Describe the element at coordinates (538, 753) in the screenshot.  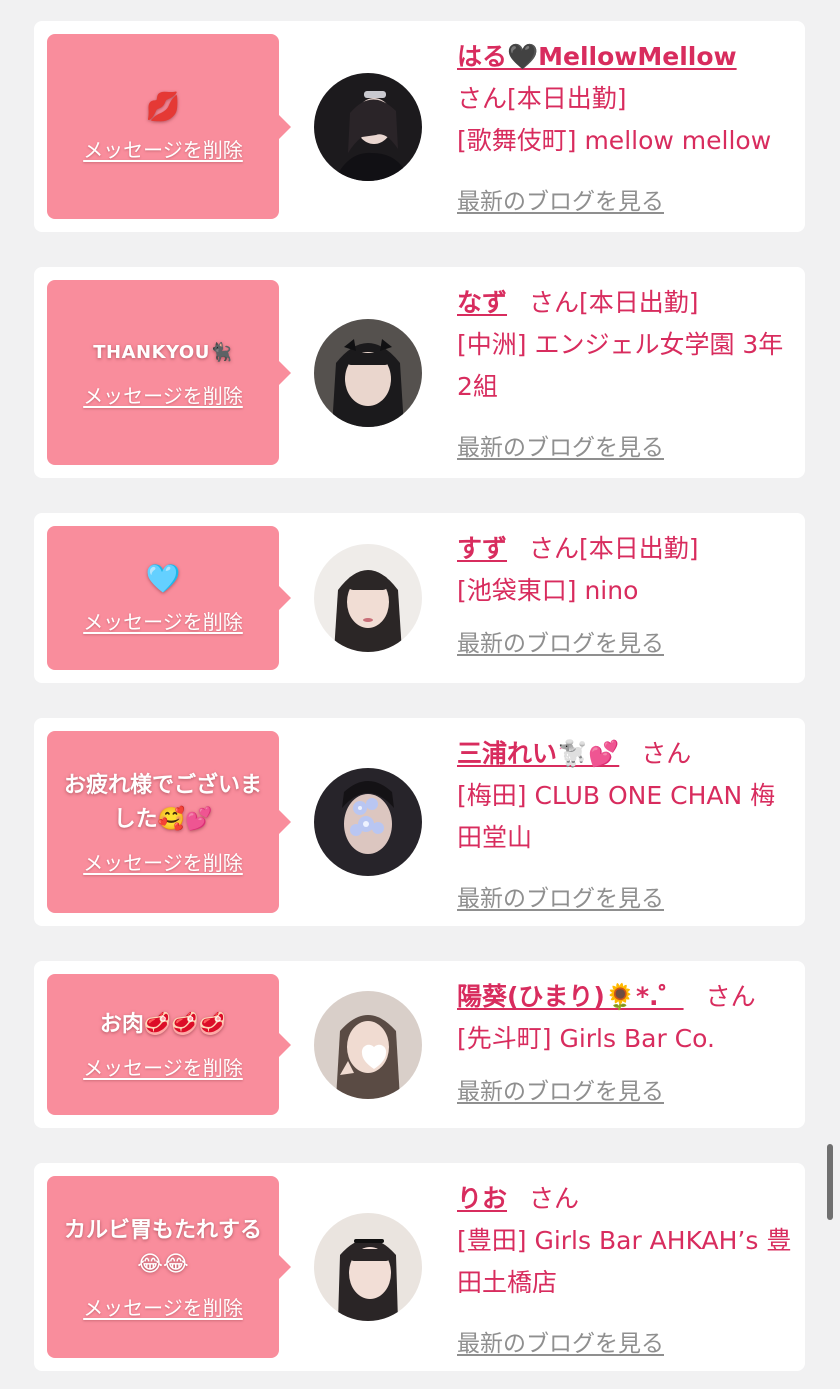
I see `cast-name-link: 三浦れい🐩💕` at that location.